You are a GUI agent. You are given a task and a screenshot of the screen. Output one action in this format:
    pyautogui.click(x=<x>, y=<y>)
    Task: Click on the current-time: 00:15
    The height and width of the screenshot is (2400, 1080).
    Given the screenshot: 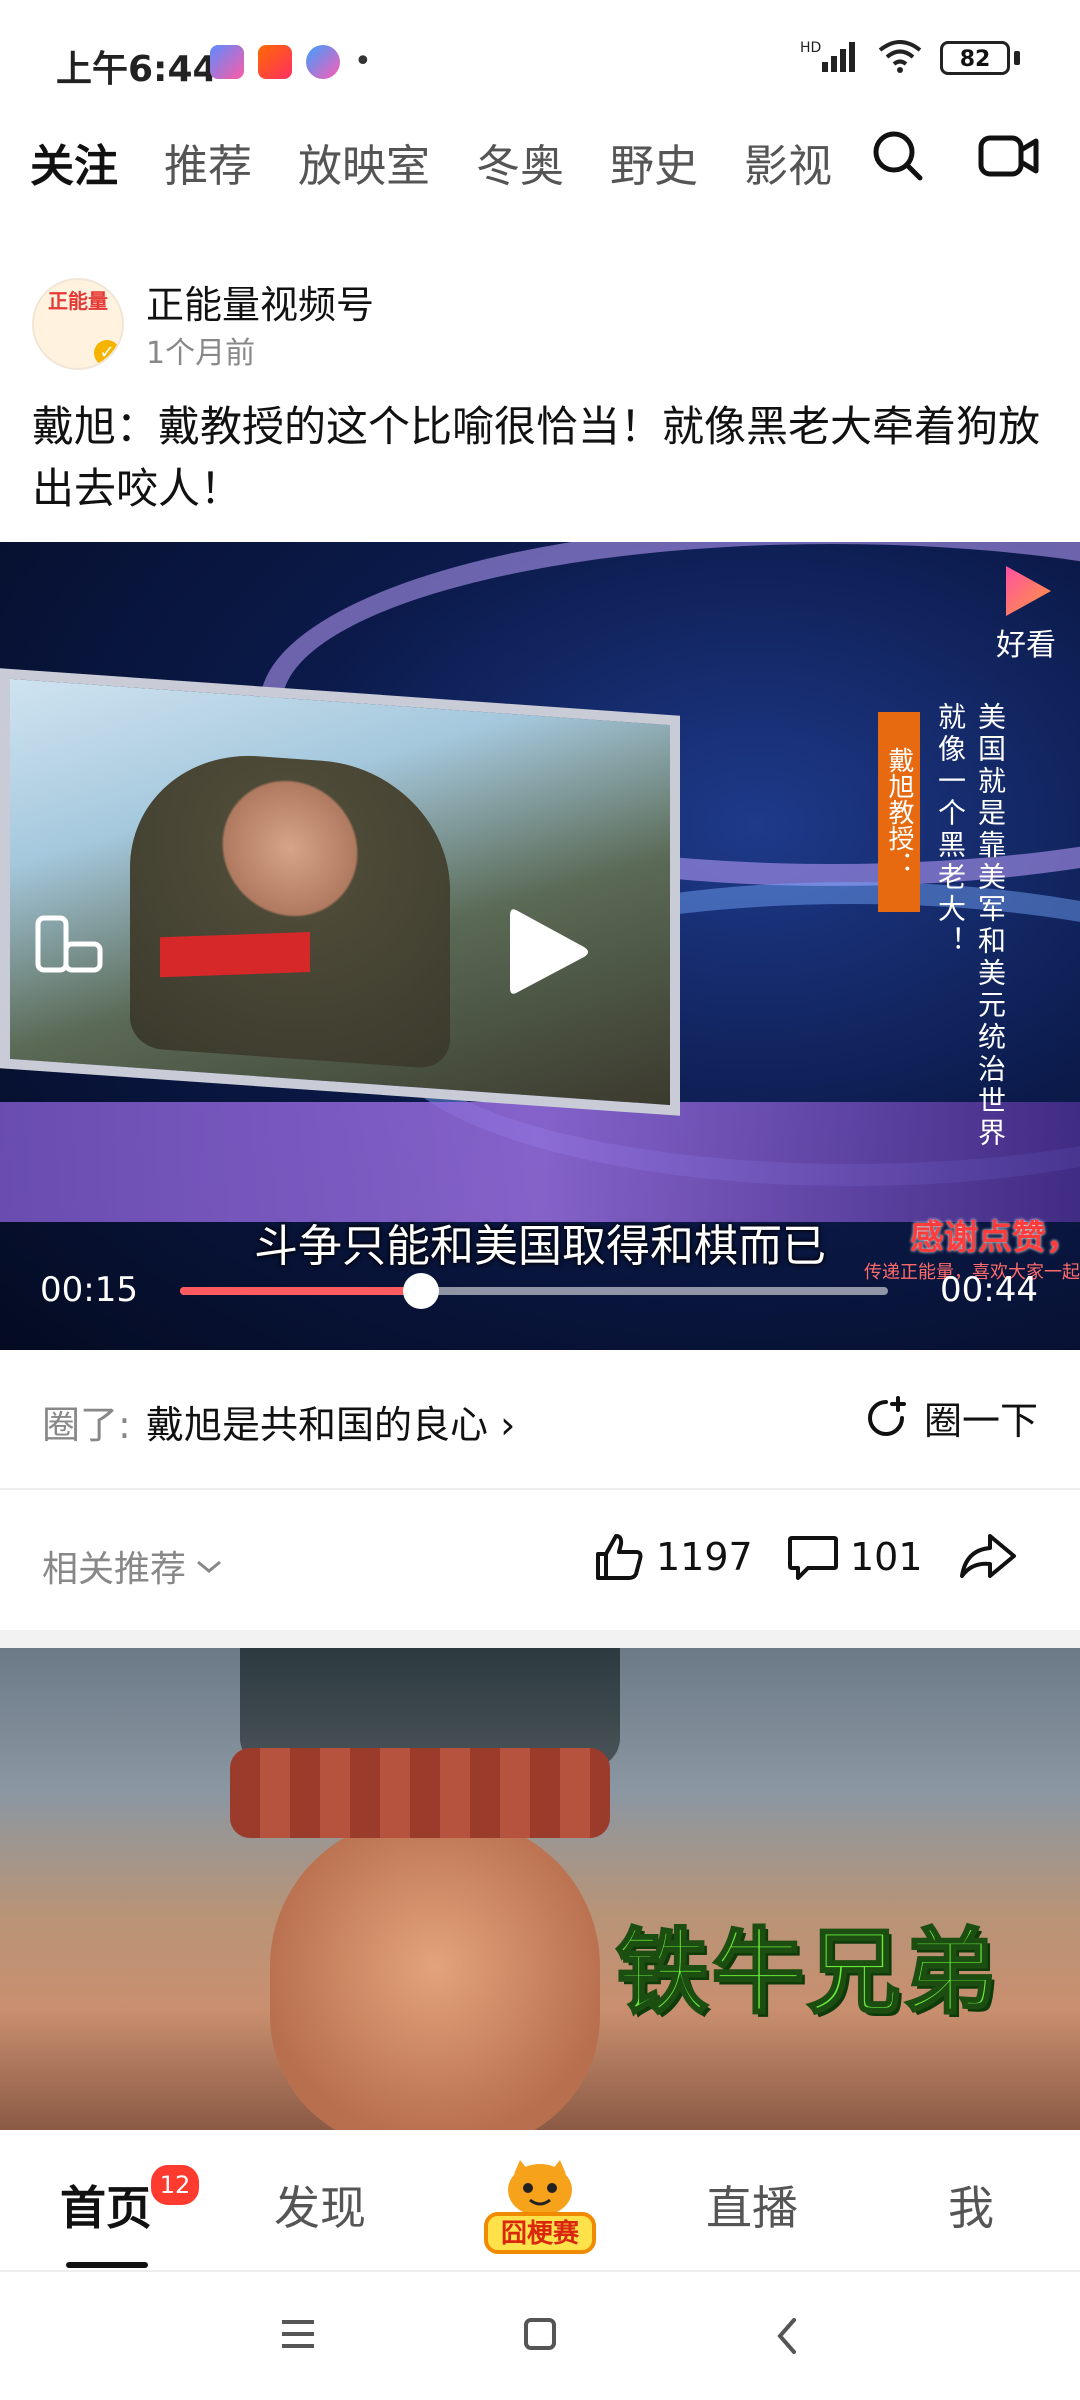 What is the action you would take?
    pyautogui.click(x=89, y=1290)
    